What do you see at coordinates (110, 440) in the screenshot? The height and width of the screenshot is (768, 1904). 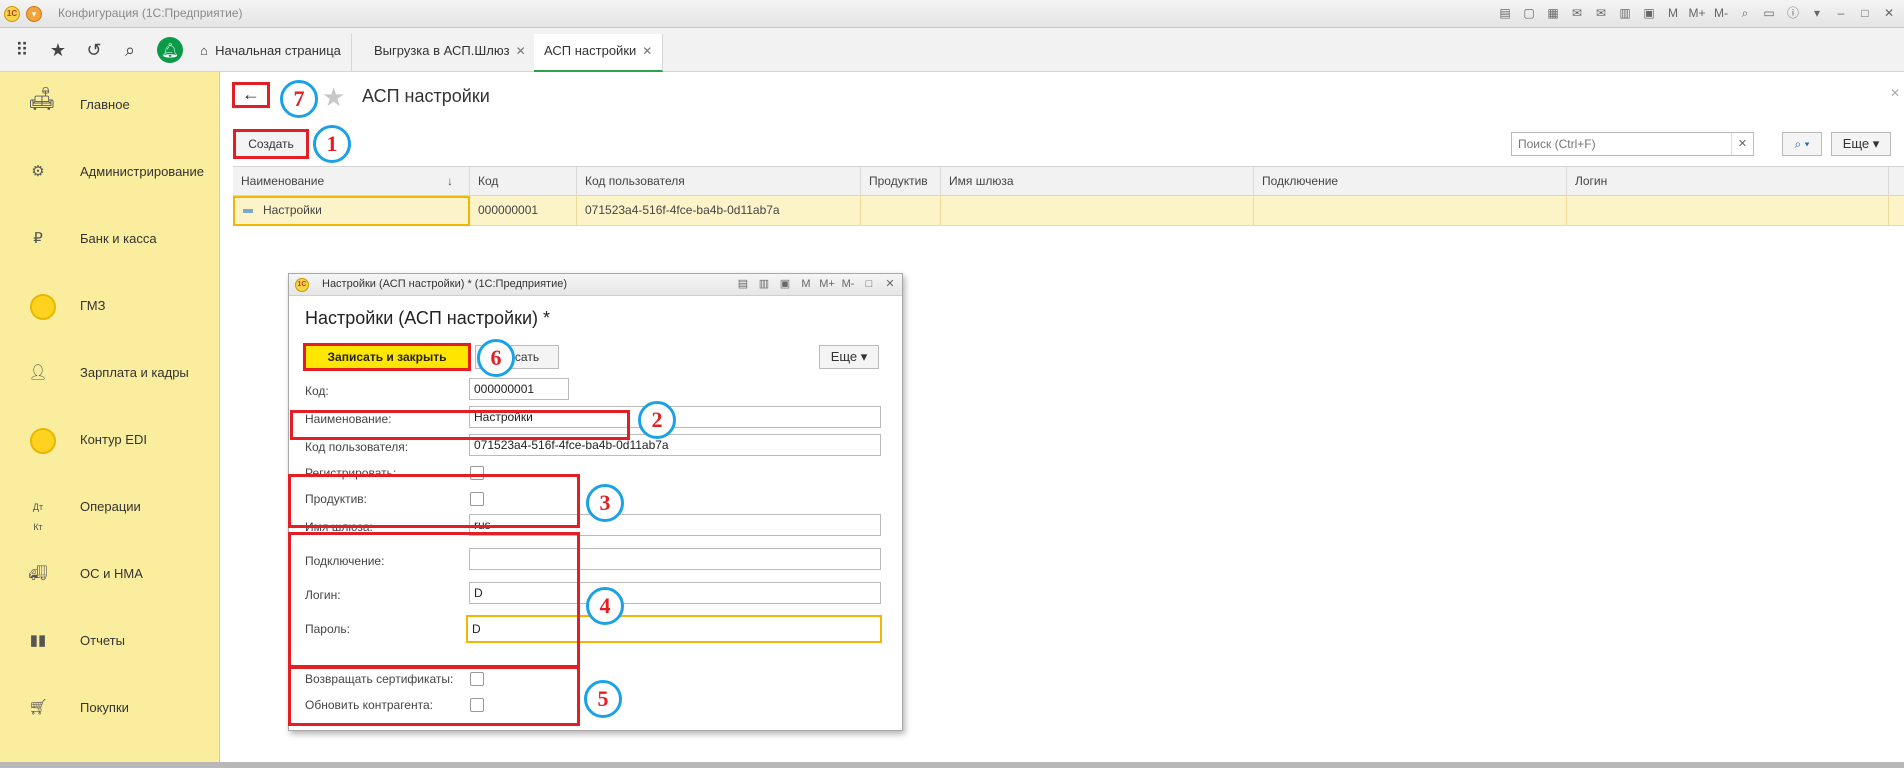 I see `sidebar-item-kontur-edi: Контур EDI` at bounding box center [110, 440].